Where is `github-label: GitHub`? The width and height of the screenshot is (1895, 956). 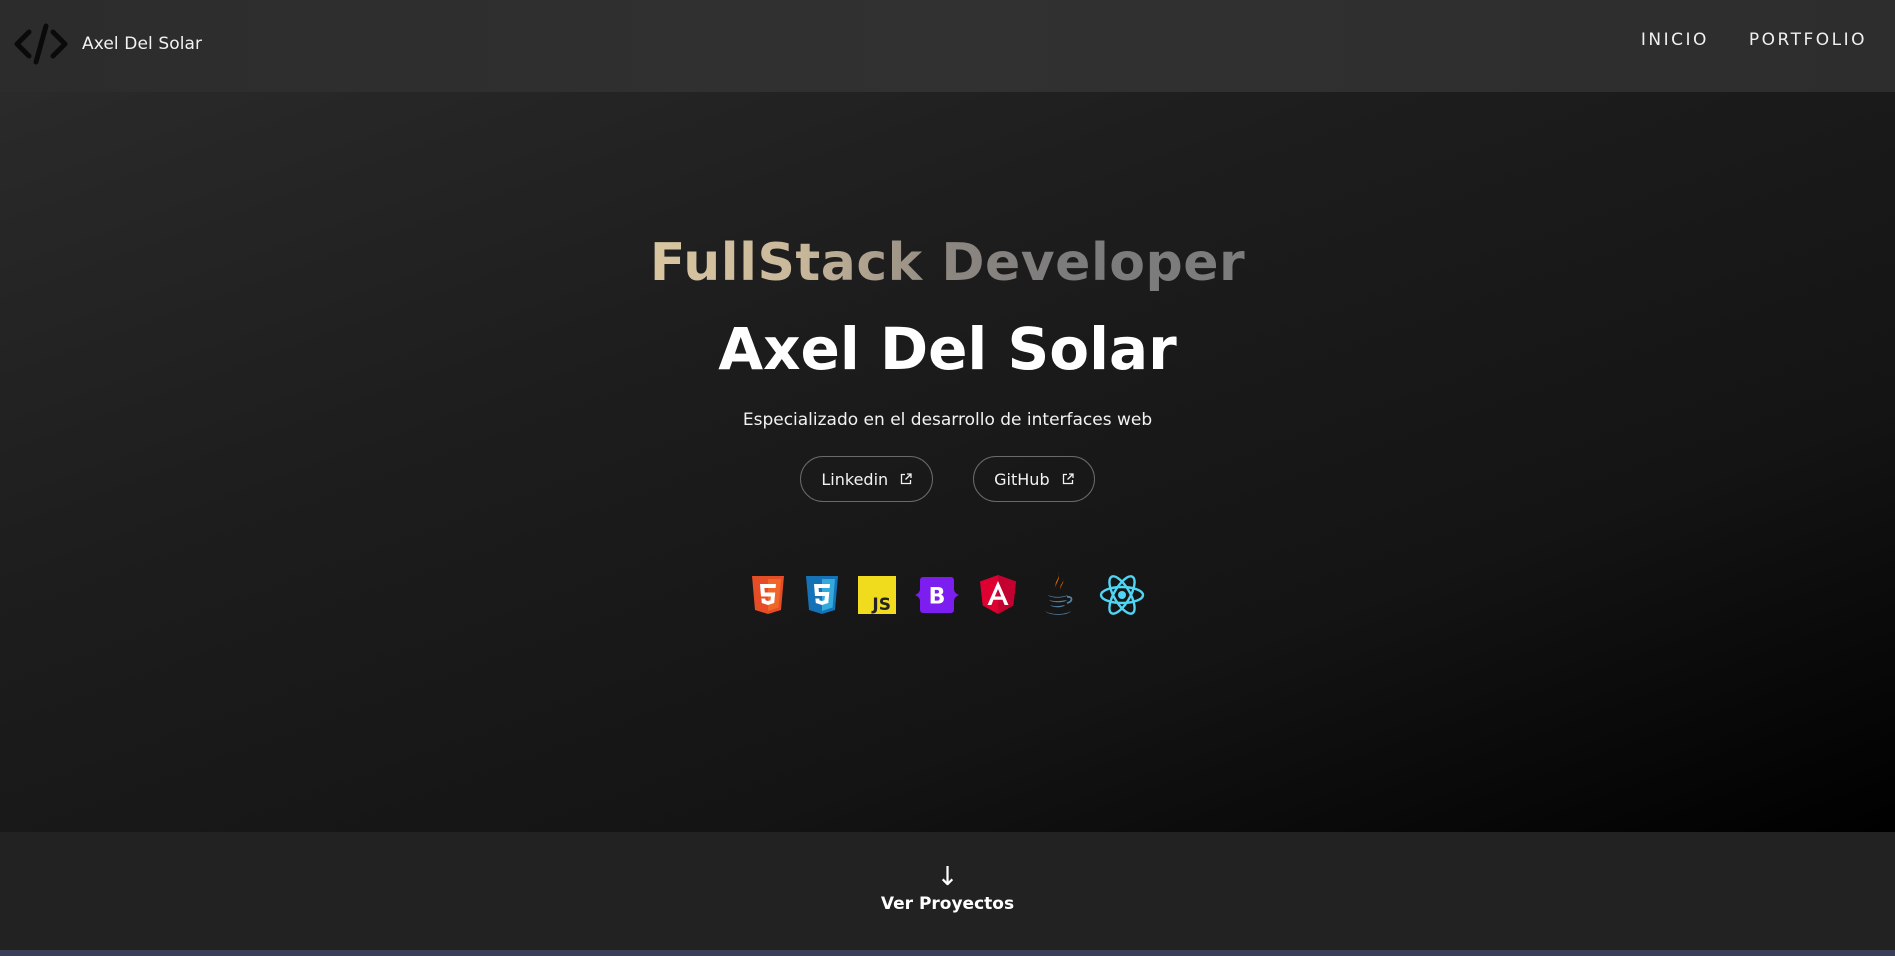 github-label: GitHub is located at coordinates (1022, 479).